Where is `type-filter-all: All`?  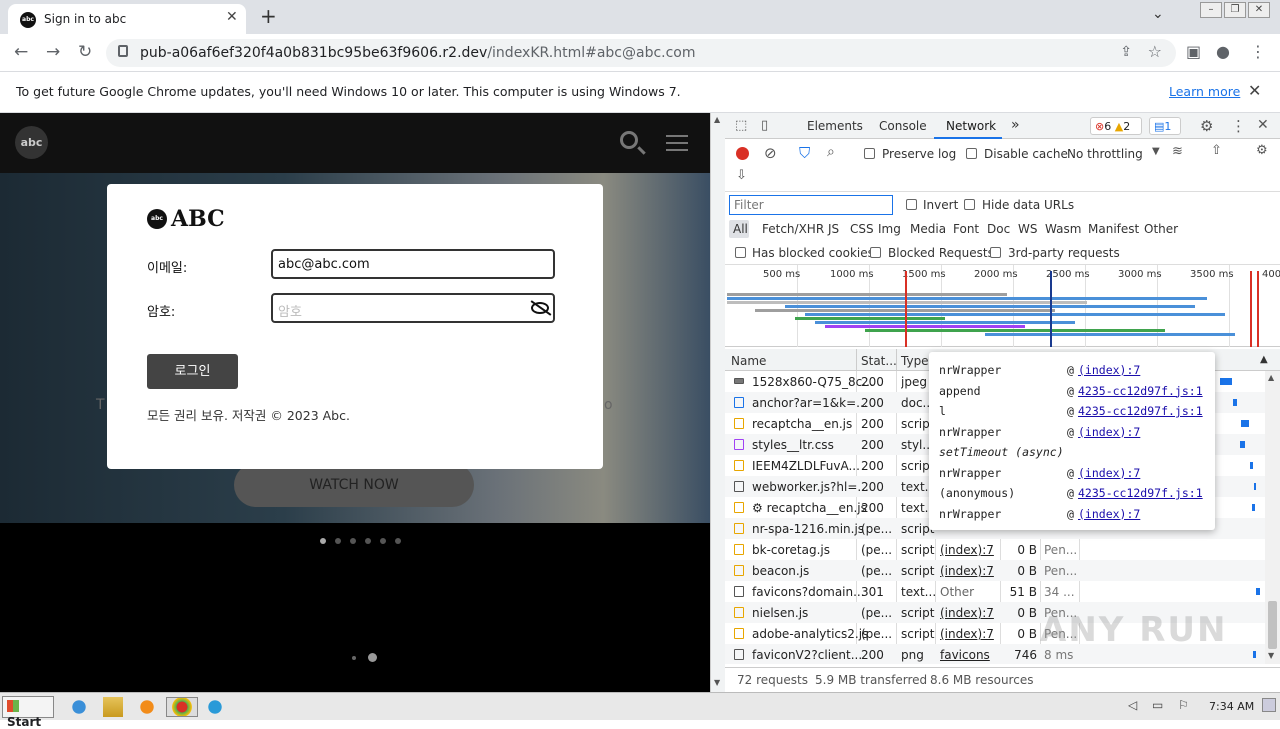
type-filter-all: All is located at coordinates (740, 229).